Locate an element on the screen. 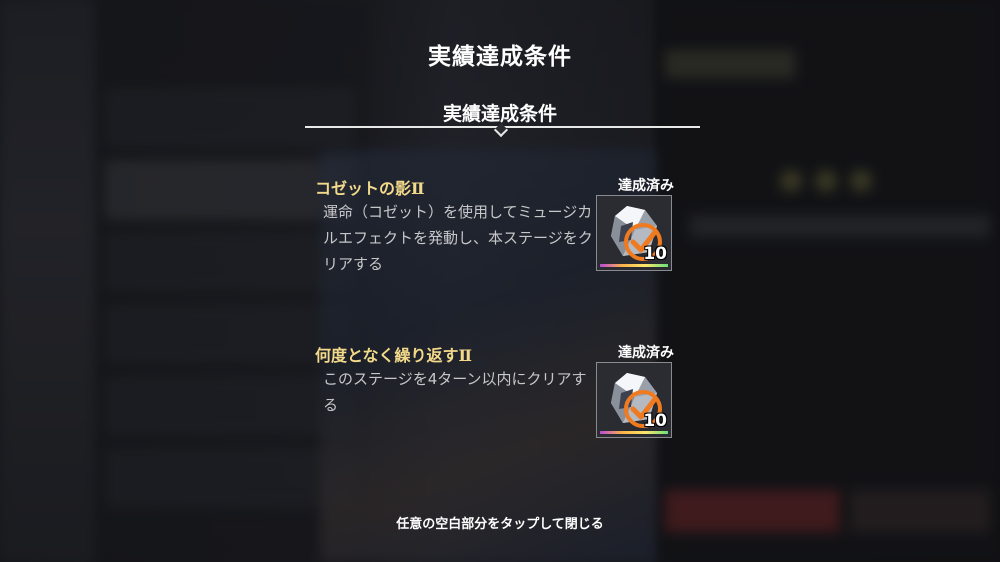 The image size is (1000, 562). achievement-description: このステージを4ターン以内にクリアする is located at coordinates (455, 392).